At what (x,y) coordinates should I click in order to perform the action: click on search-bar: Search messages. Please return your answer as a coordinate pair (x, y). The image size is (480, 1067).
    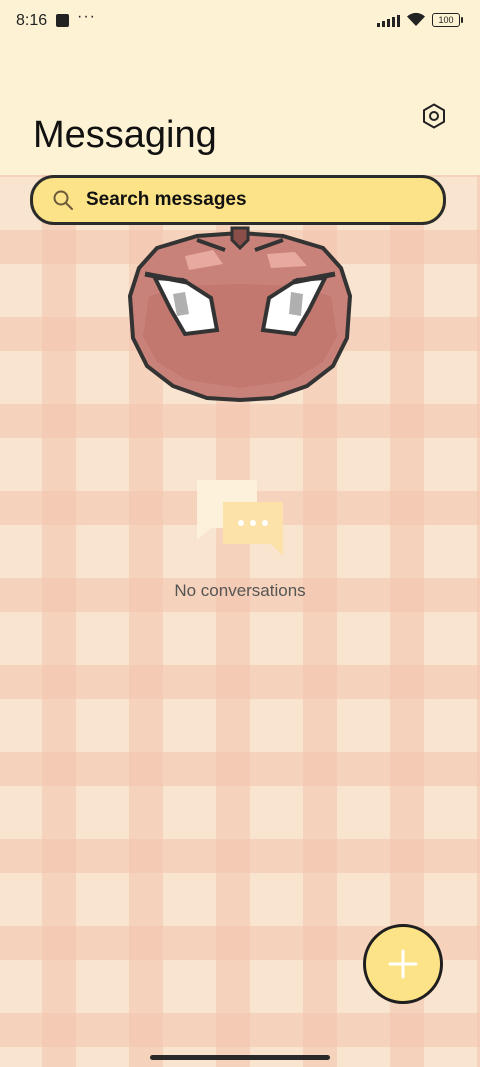
    Looking at the image, I should click on (238, 200).